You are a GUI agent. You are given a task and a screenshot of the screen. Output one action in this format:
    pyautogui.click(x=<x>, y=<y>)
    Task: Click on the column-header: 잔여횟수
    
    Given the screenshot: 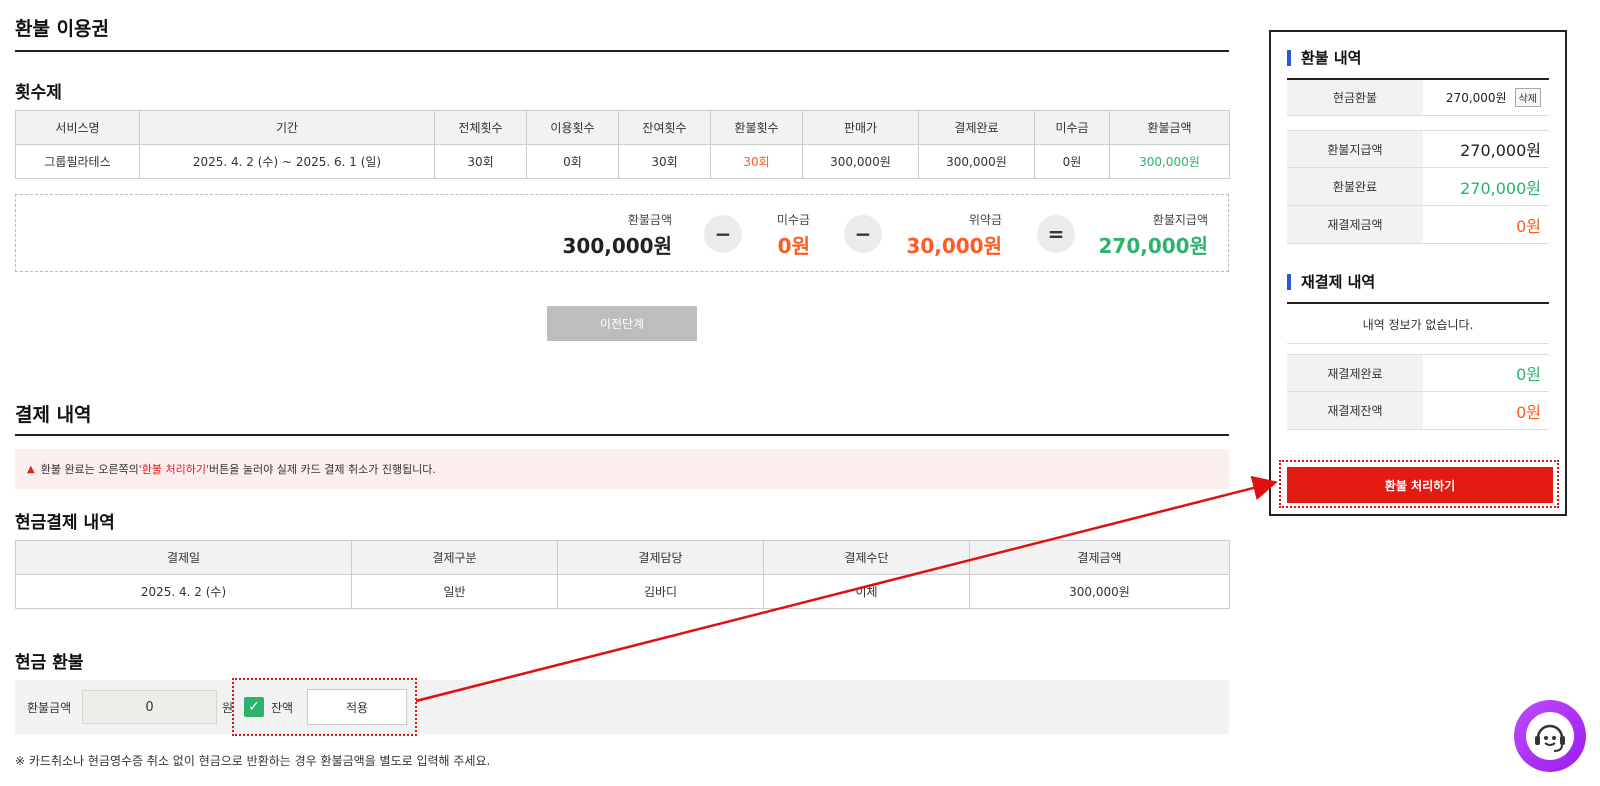 What is the action you would take?
    pyautogui.click(x=664, y=127)
    